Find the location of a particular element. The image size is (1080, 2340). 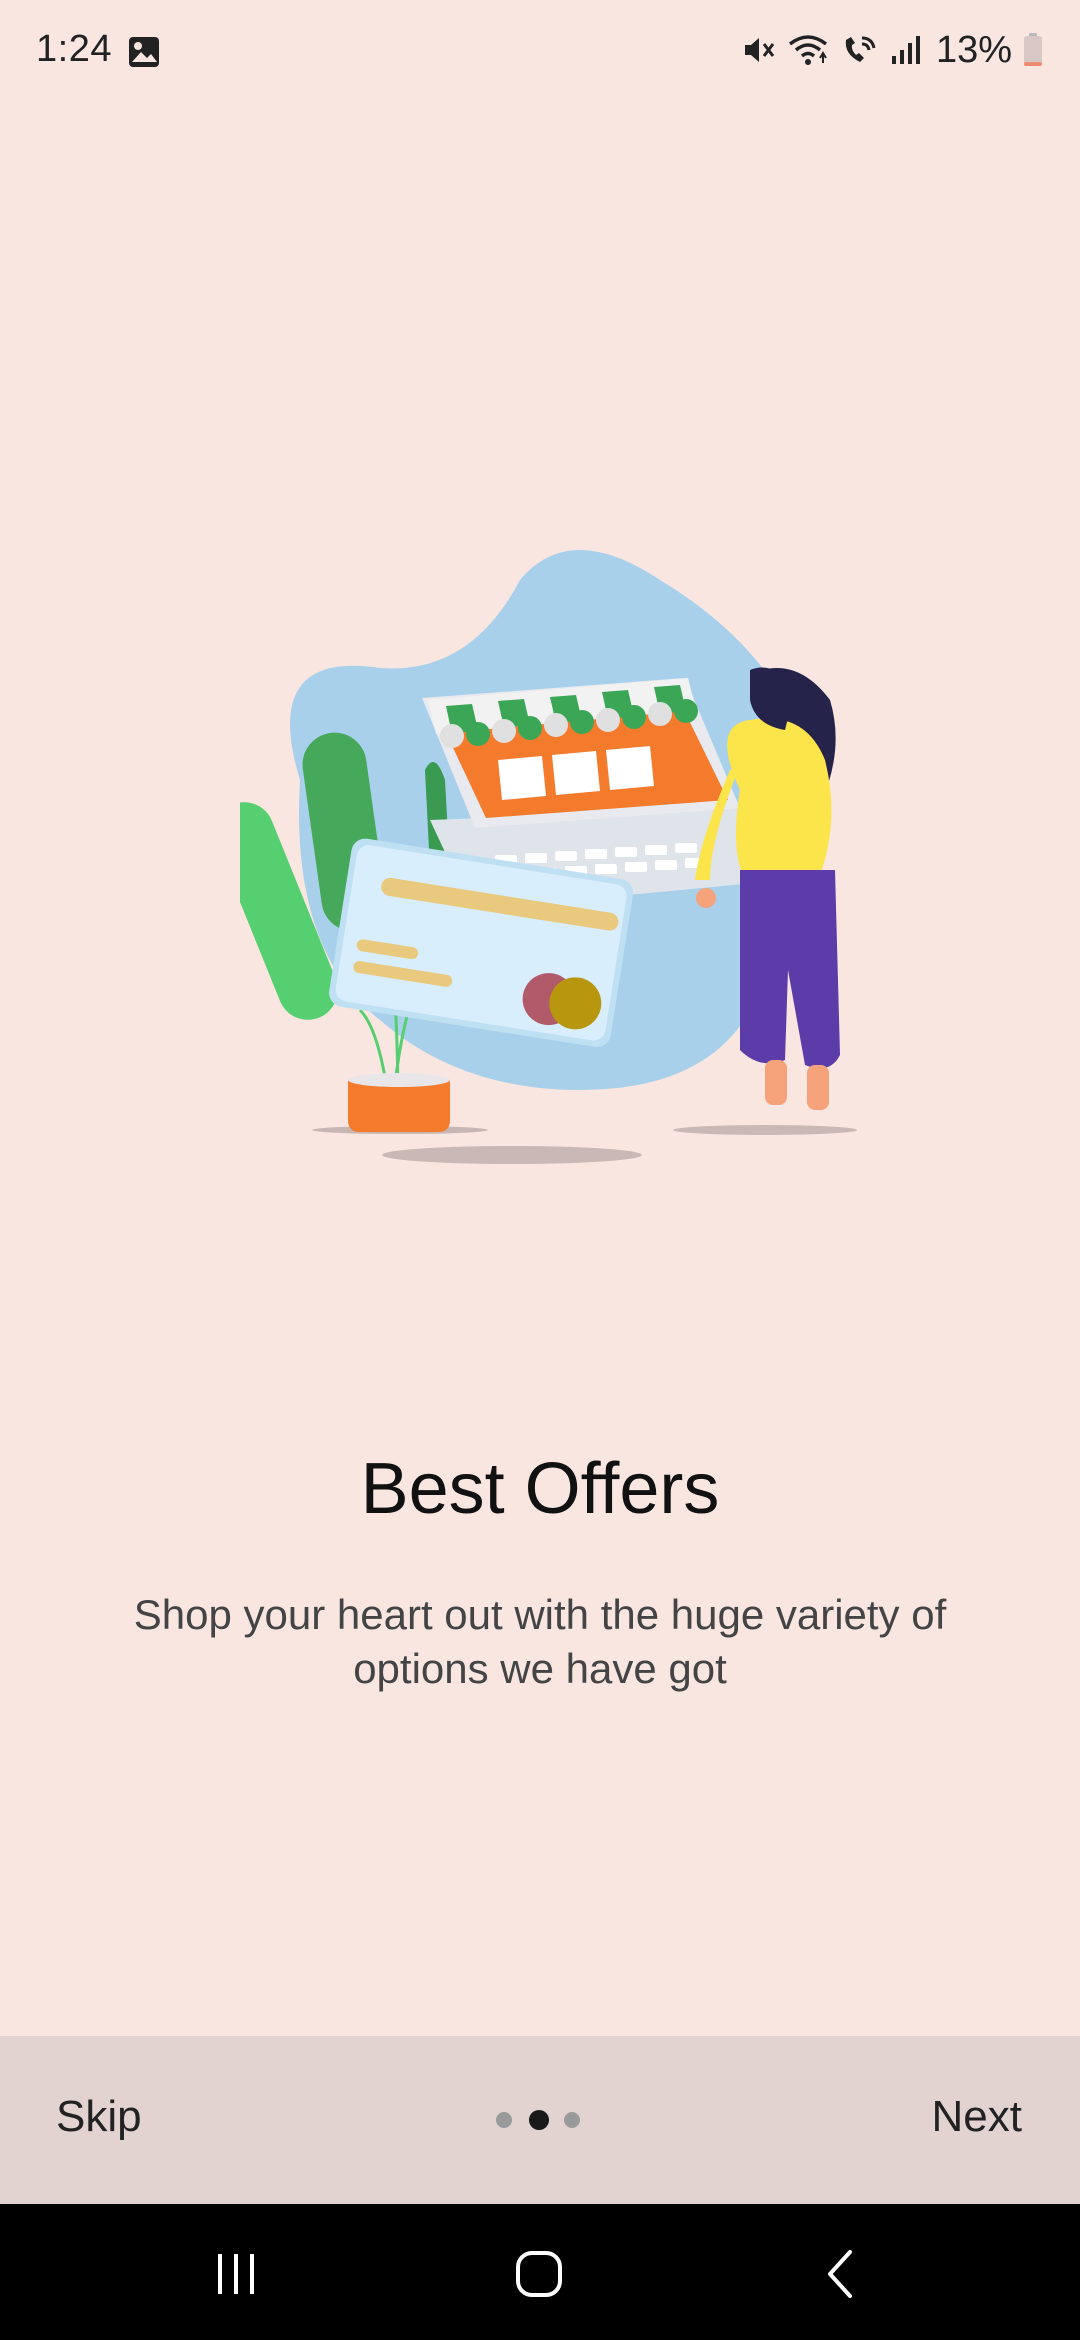

mute-icon is located at coordinates (759, 50).